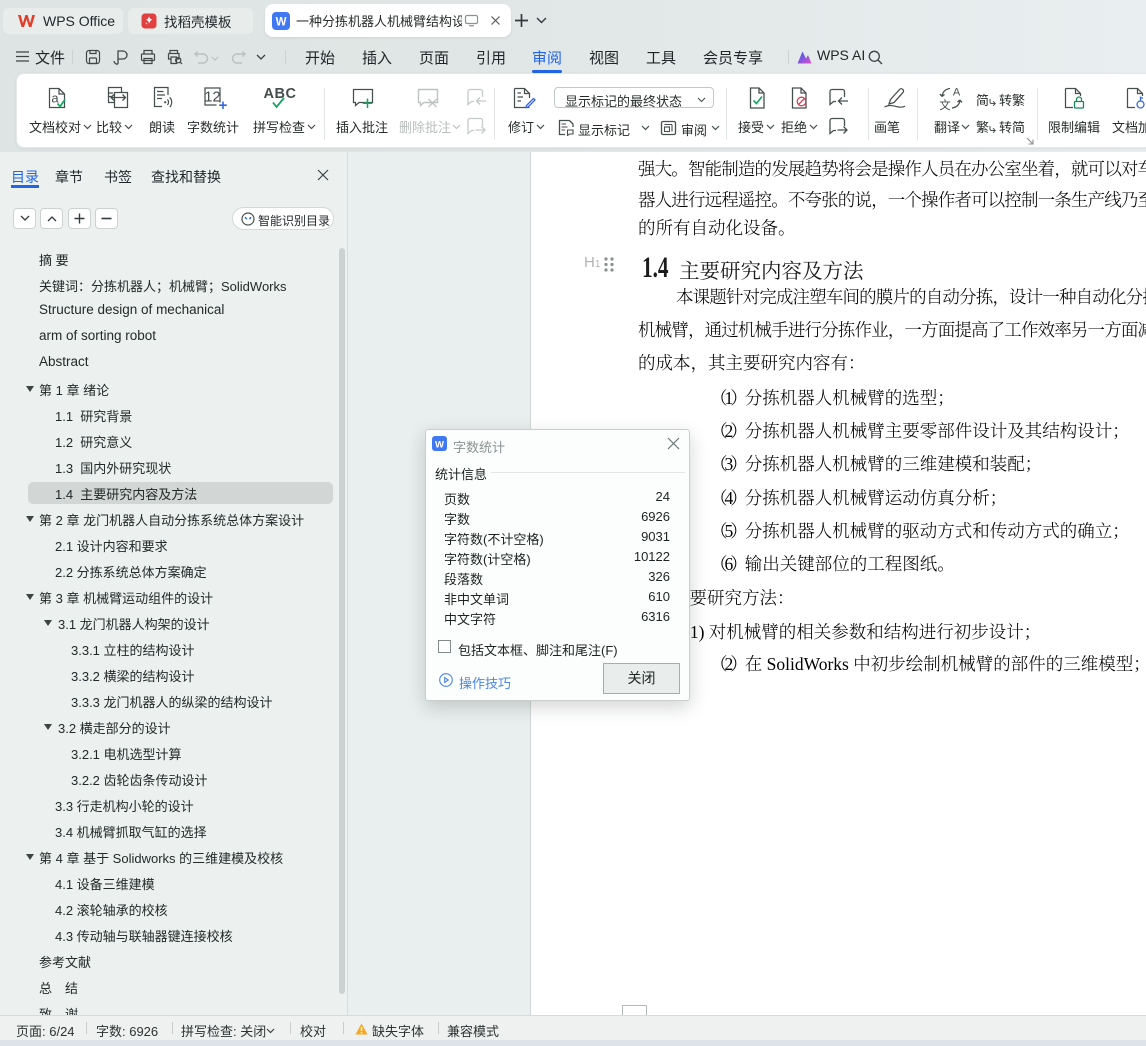 The height and width of the screenshot is (1046, 1146). I want to click on svg-text: 12, so click(212, 98).